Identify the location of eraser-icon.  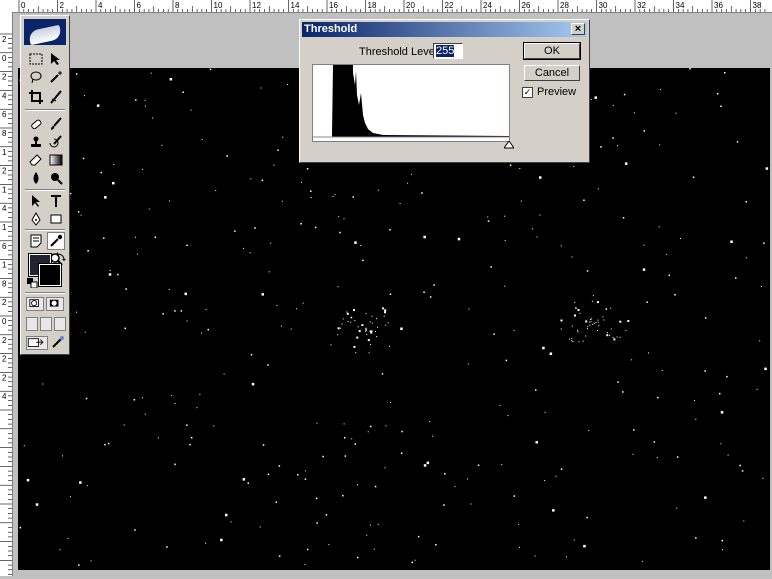
(36, 160).